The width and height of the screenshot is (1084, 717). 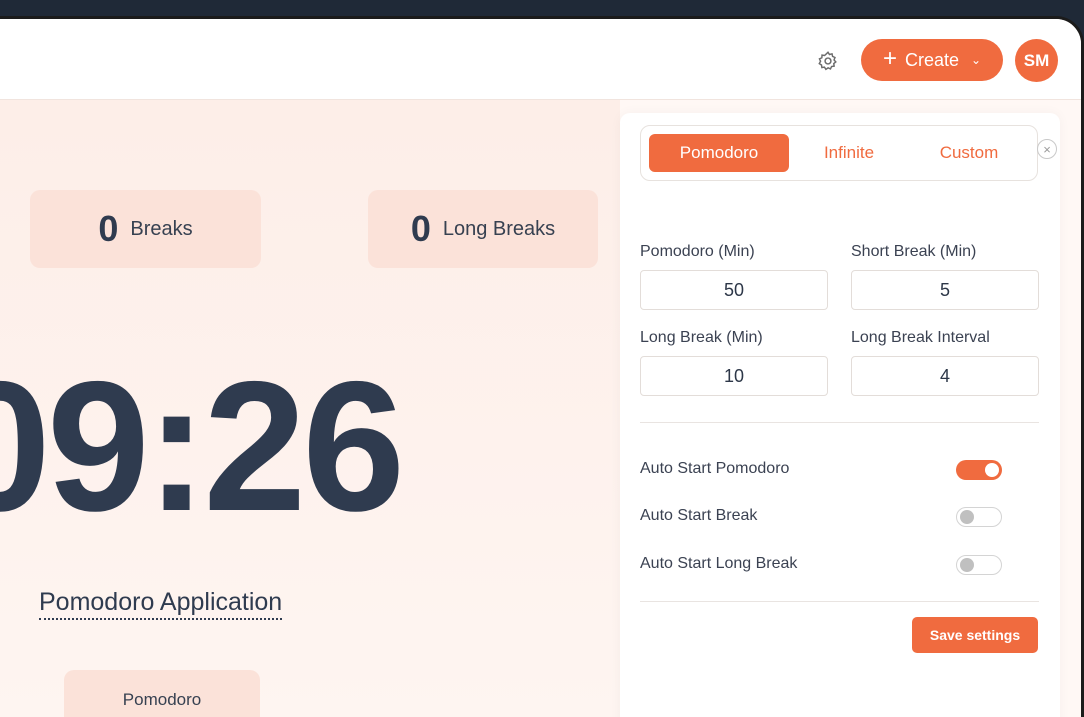 I want to click on long-break-interval-label: Long Break Interval, so click(x=920, y=337).